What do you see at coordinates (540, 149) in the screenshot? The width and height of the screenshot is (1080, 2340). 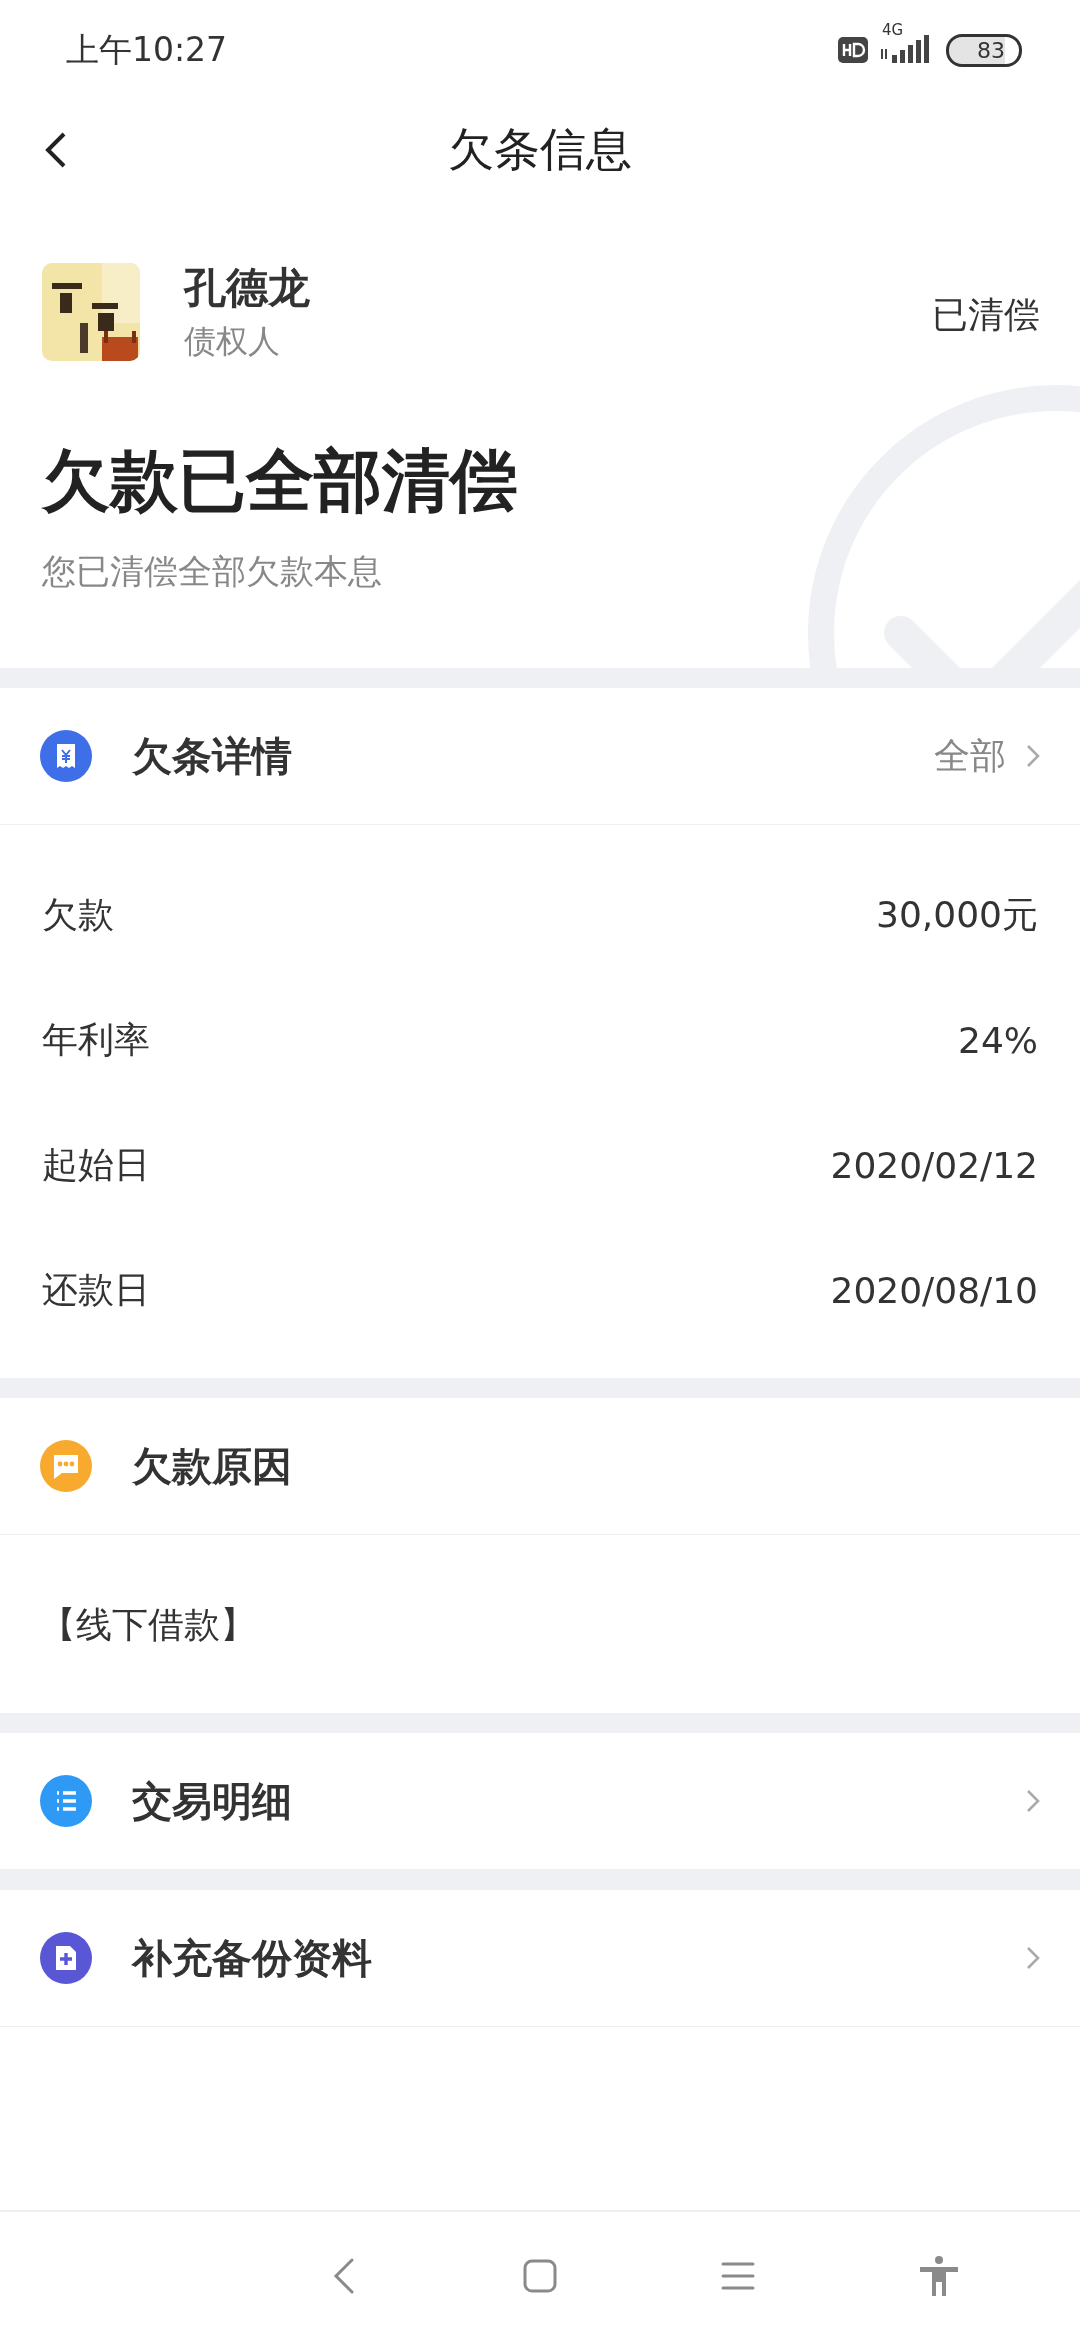 I see `page-title: 欠条信息` at bounding box center [540, 149].